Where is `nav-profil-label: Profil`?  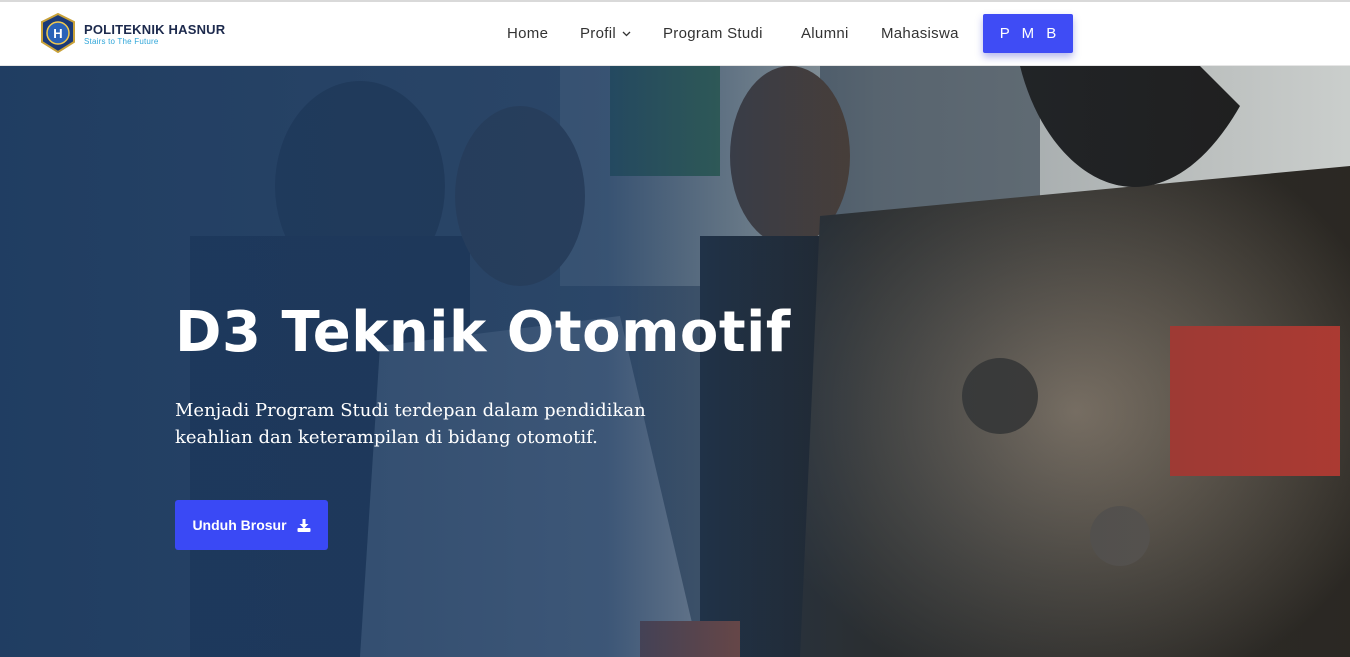 nav-profil-label: Profil is located at coordinates (598, 33).